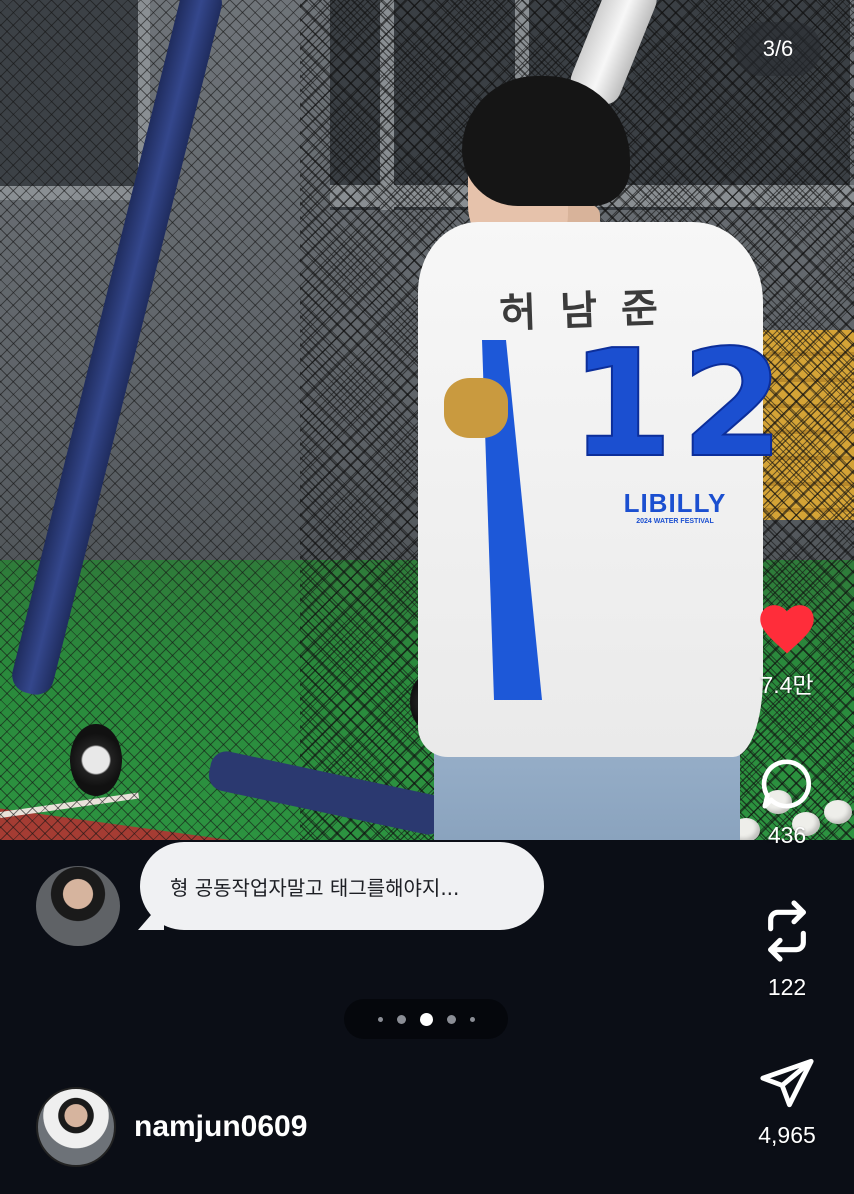 This screenshot has height=1194, width=854. What do you see at coordinates (778, 49) in the screenshot?
I see `image-counter: 3/6` at bounding box center [778, 49].